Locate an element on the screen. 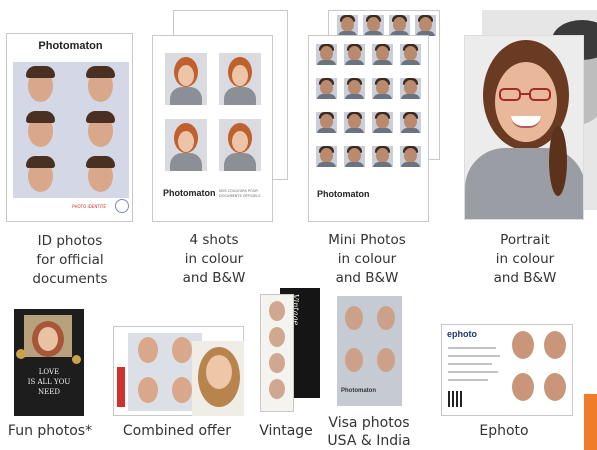 Image resolution: width=597 pixels, height=450 pixels. combined-portrait is located at coordinates (218, 378).